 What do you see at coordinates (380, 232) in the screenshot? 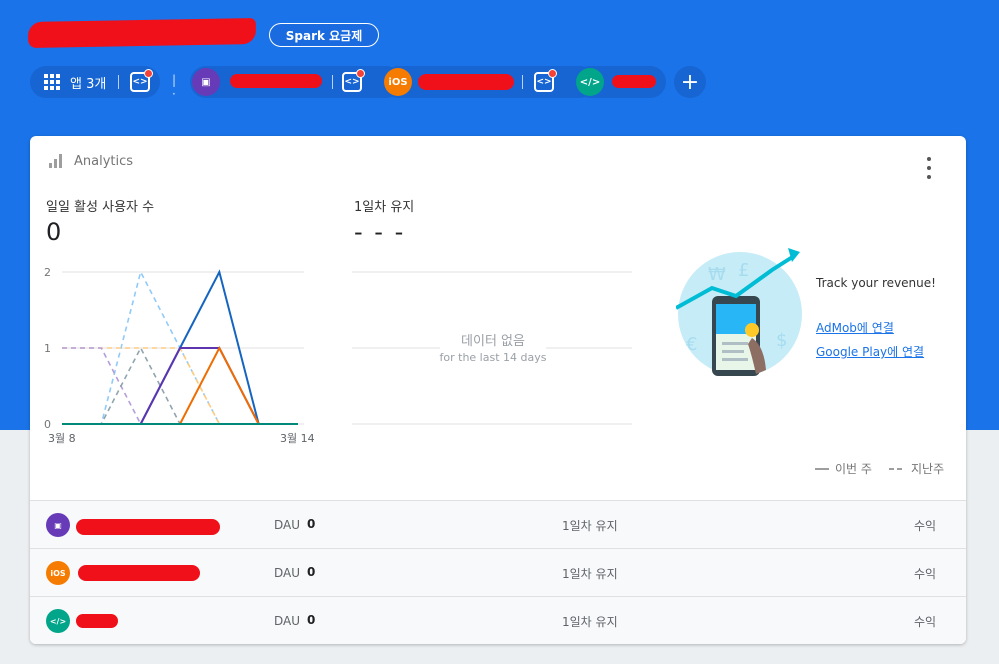
I see `retention-value: - - -` at bounding box center [380, 232].